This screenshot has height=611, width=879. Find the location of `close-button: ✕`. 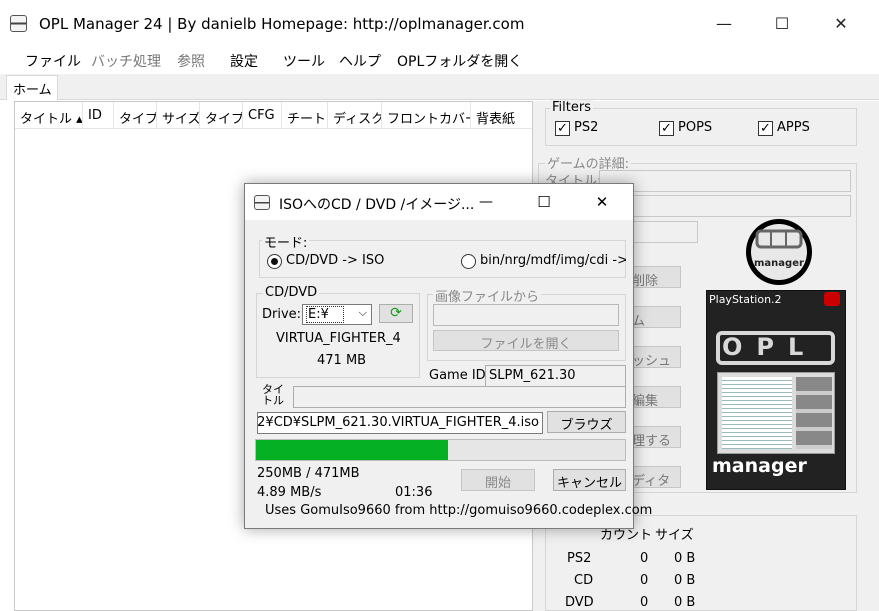

close-button: ✕ is located at coordinates (841, 23).